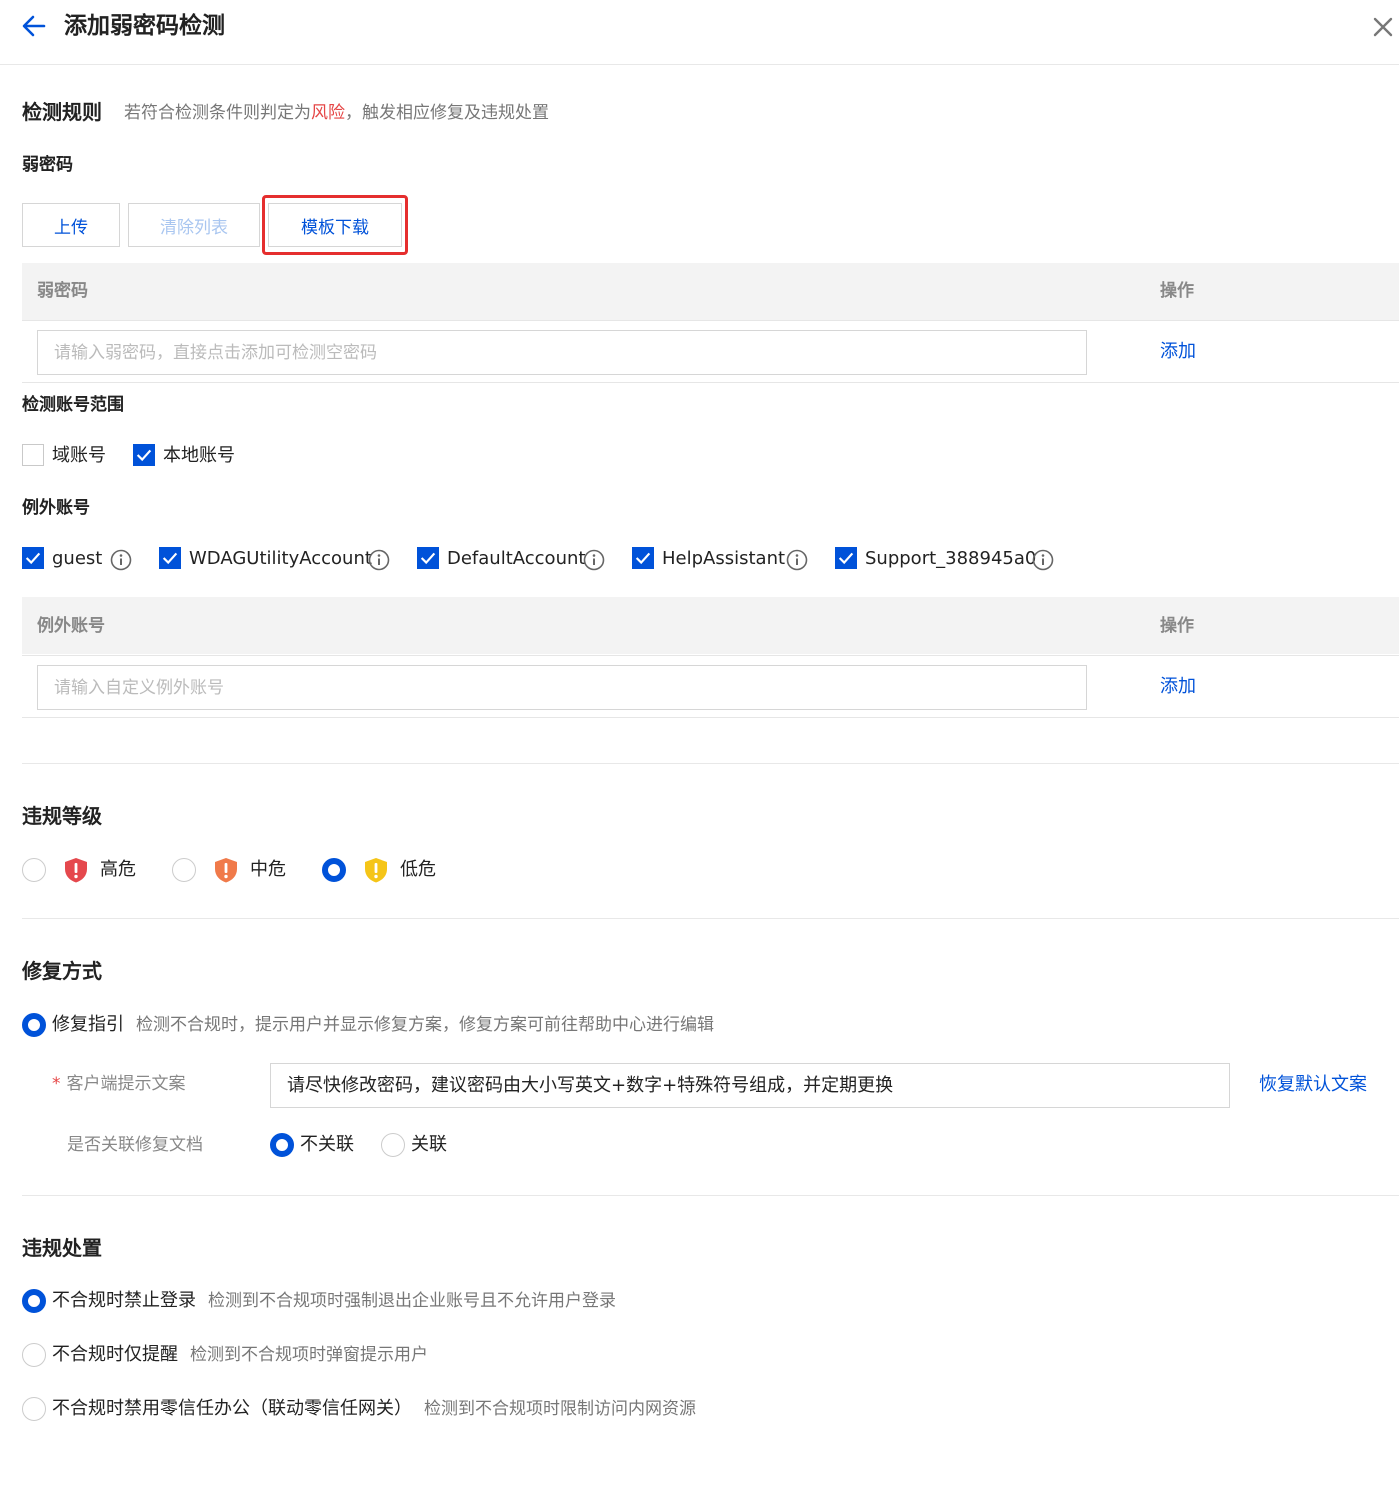 Image resolution: width=1399 pixels, height=1512 pixels. I want to click on wdag-account-label: WDAGUtilityAccount, so click(280, 558).